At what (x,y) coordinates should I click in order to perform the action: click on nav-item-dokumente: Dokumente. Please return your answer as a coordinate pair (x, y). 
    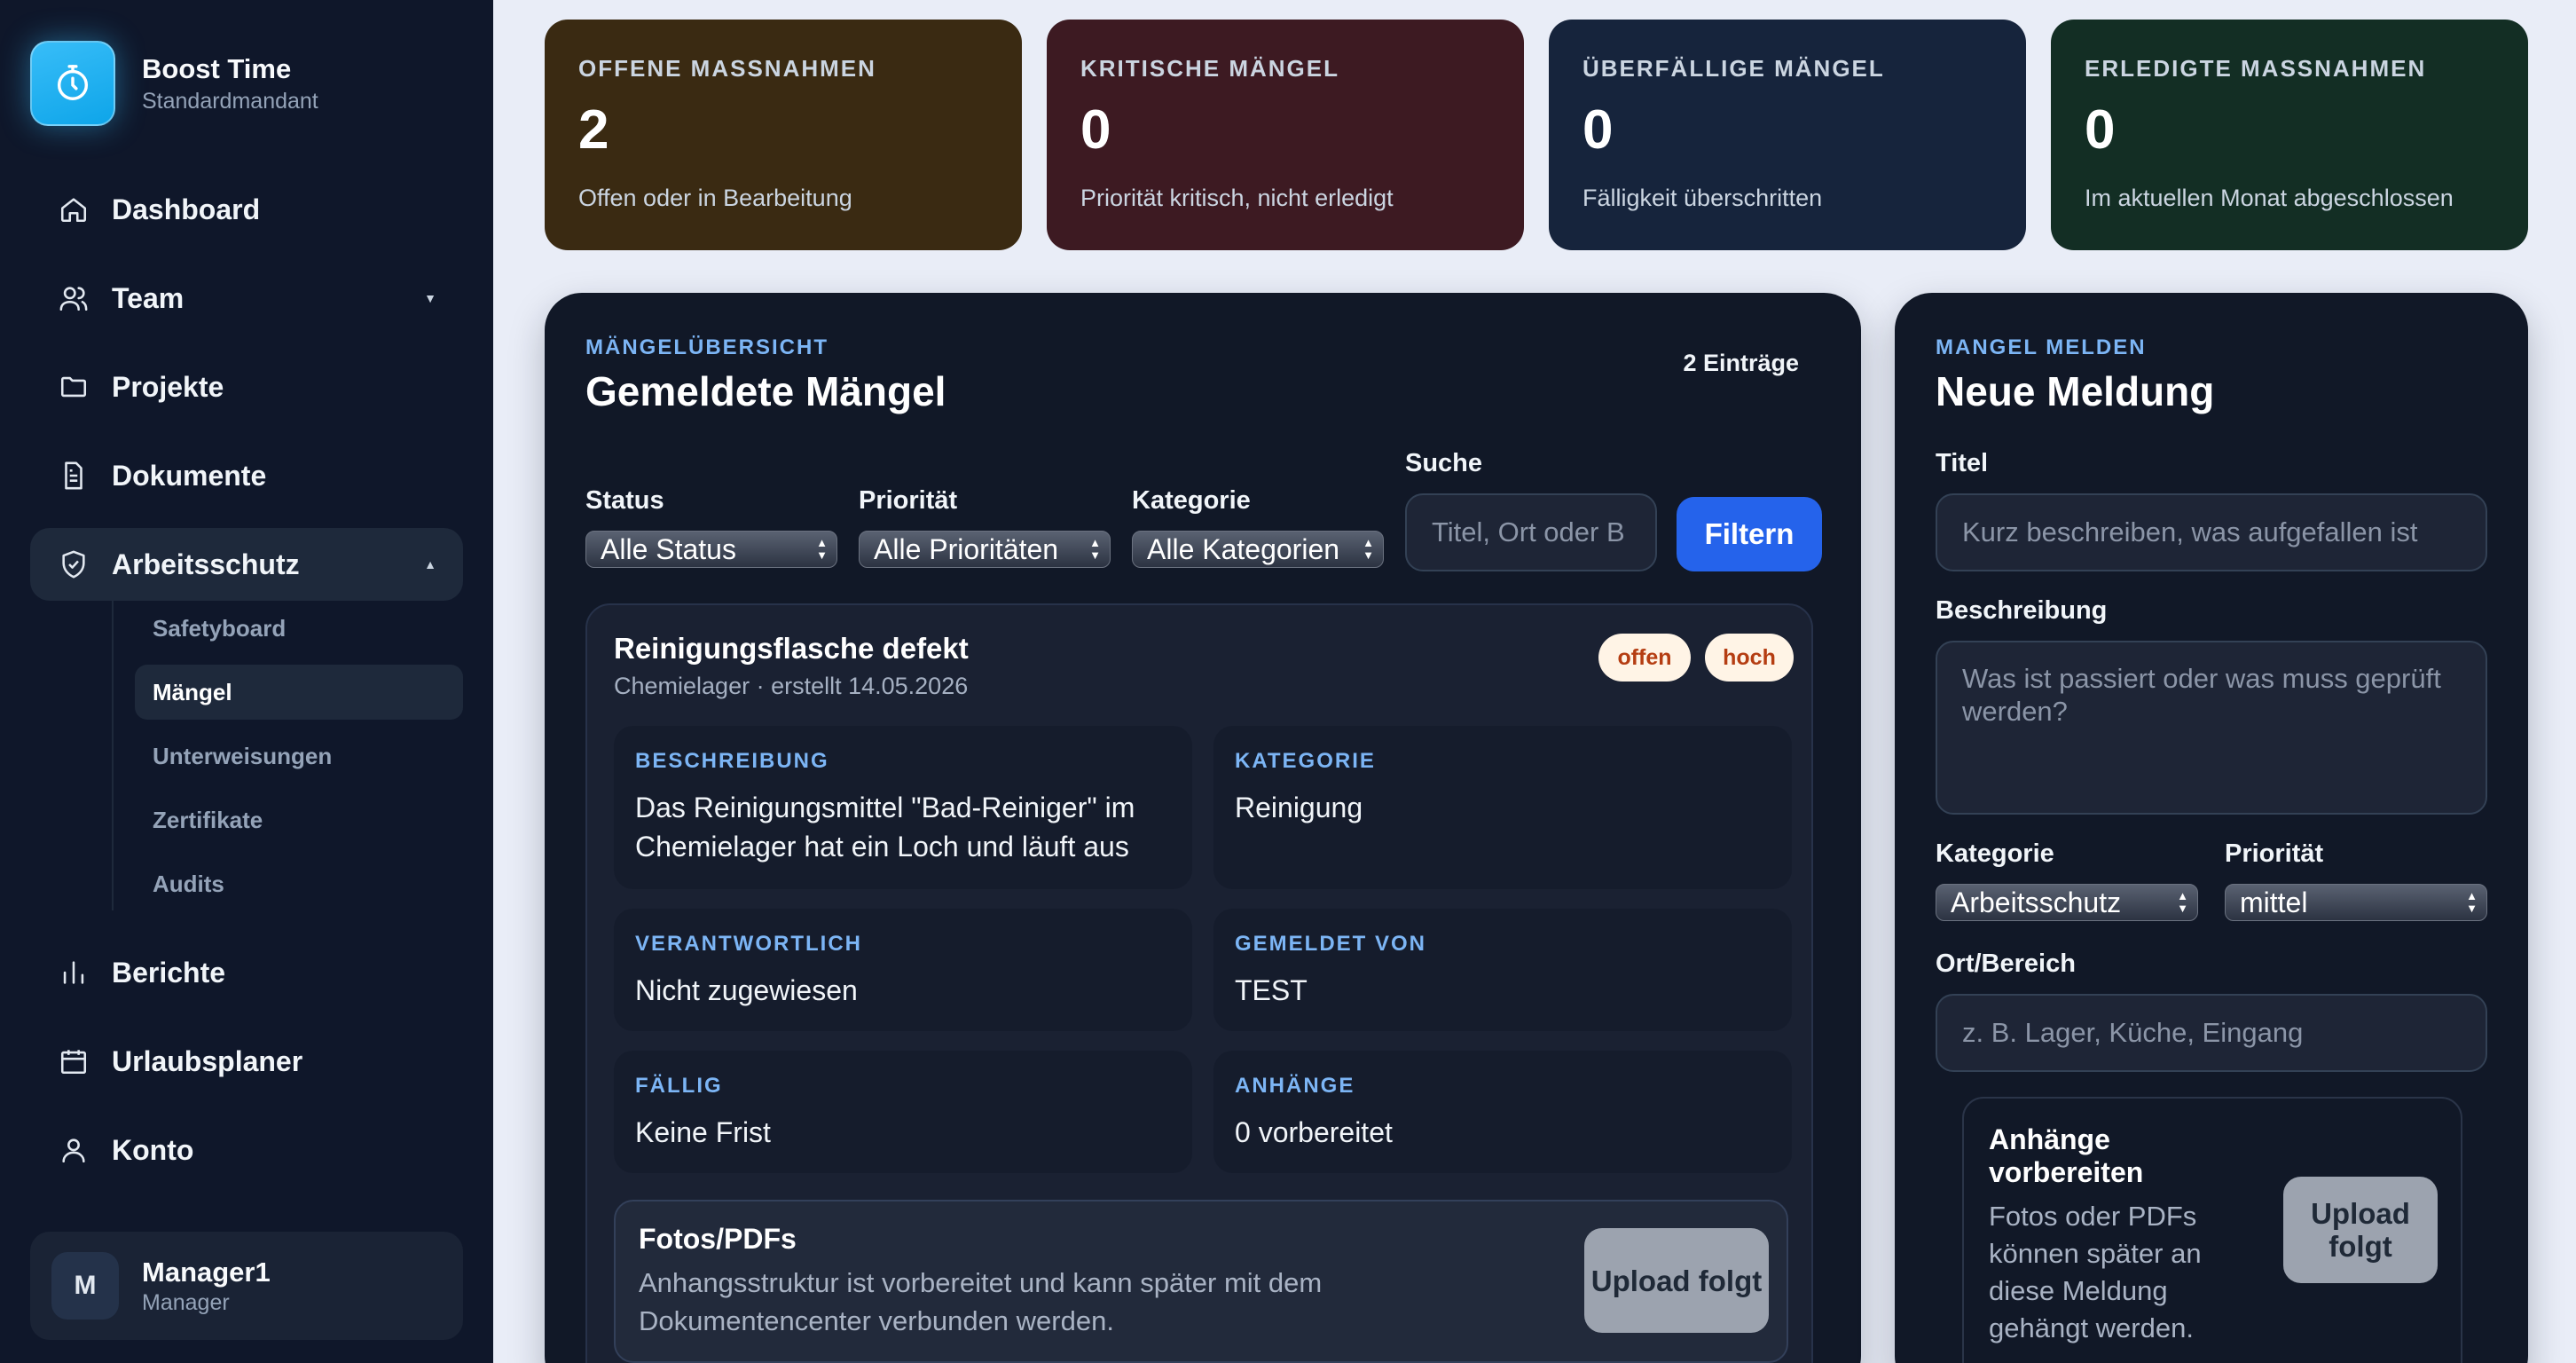
    Looking at the image, I should click on (246, 475).